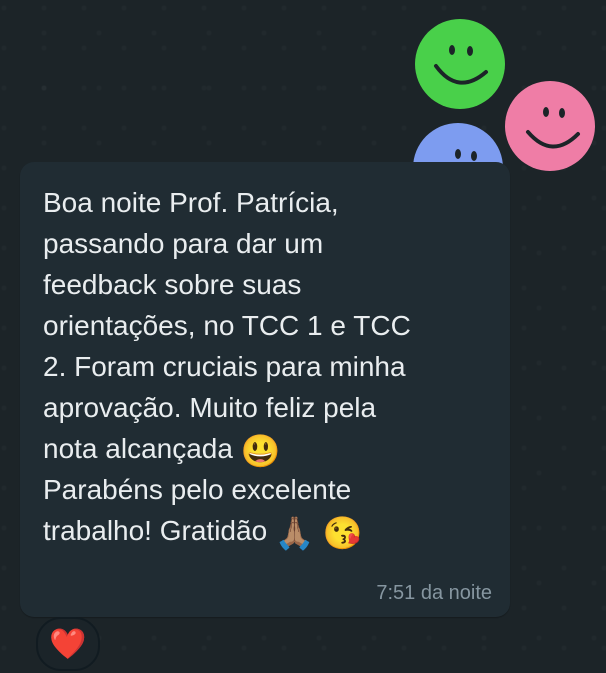 Image resolution: width=606 pixels, height=673 pixels. I want to click on message-line: trabalho! Gratidão, so click(155, 530).